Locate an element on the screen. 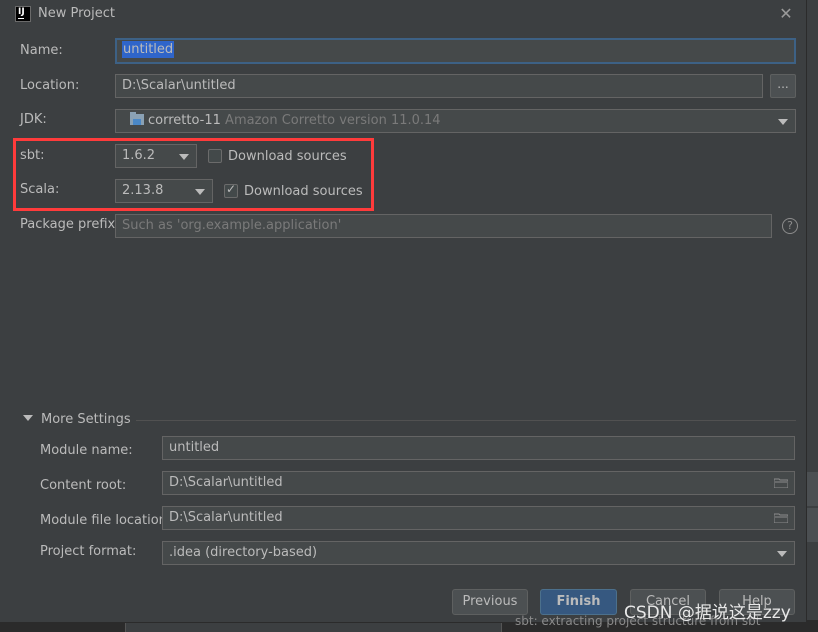 Image resolution: width=818 pixels, height=632 pixels. jdk-label: JDK: is located at coordinates (33, 119).